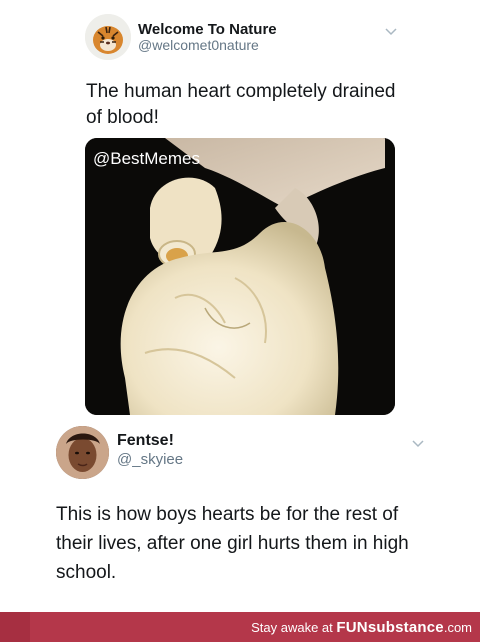  I want to click on site-footer-banner: Stay awake at FUNsubstance.com, so click(240, 627).